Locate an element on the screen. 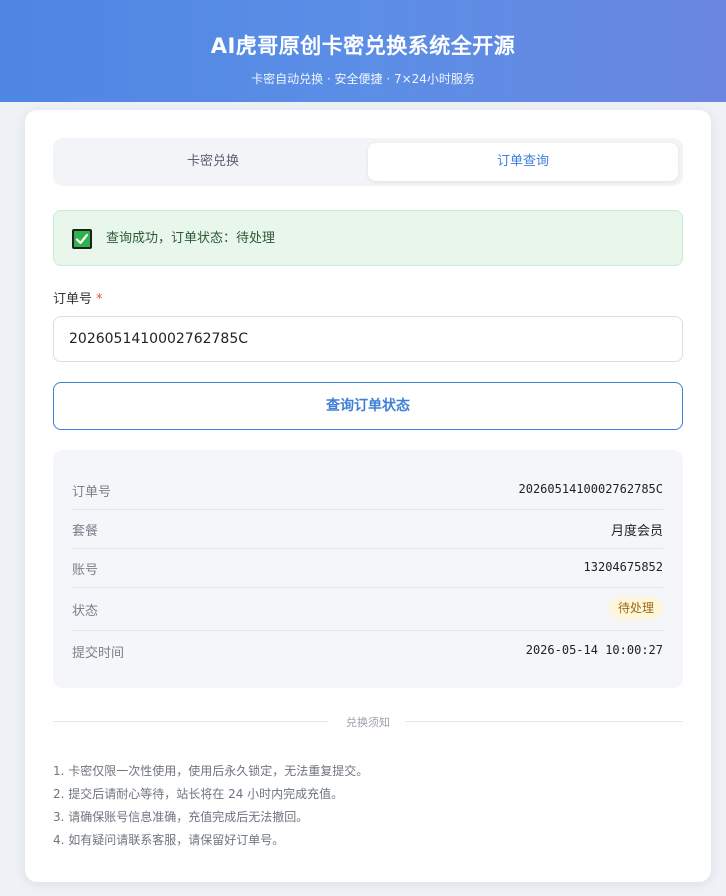  query-order-button: 查询订单状态 is located at coordinates (368, 406).